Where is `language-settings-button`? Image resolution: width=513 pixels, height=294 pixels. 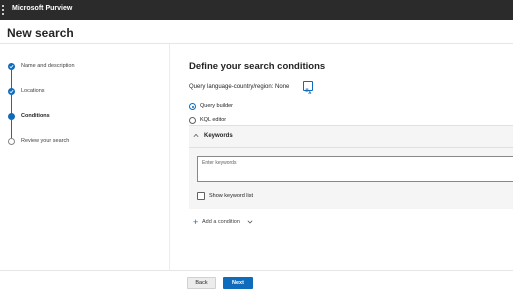
language-settings-button is located at coordinates (308, 88).